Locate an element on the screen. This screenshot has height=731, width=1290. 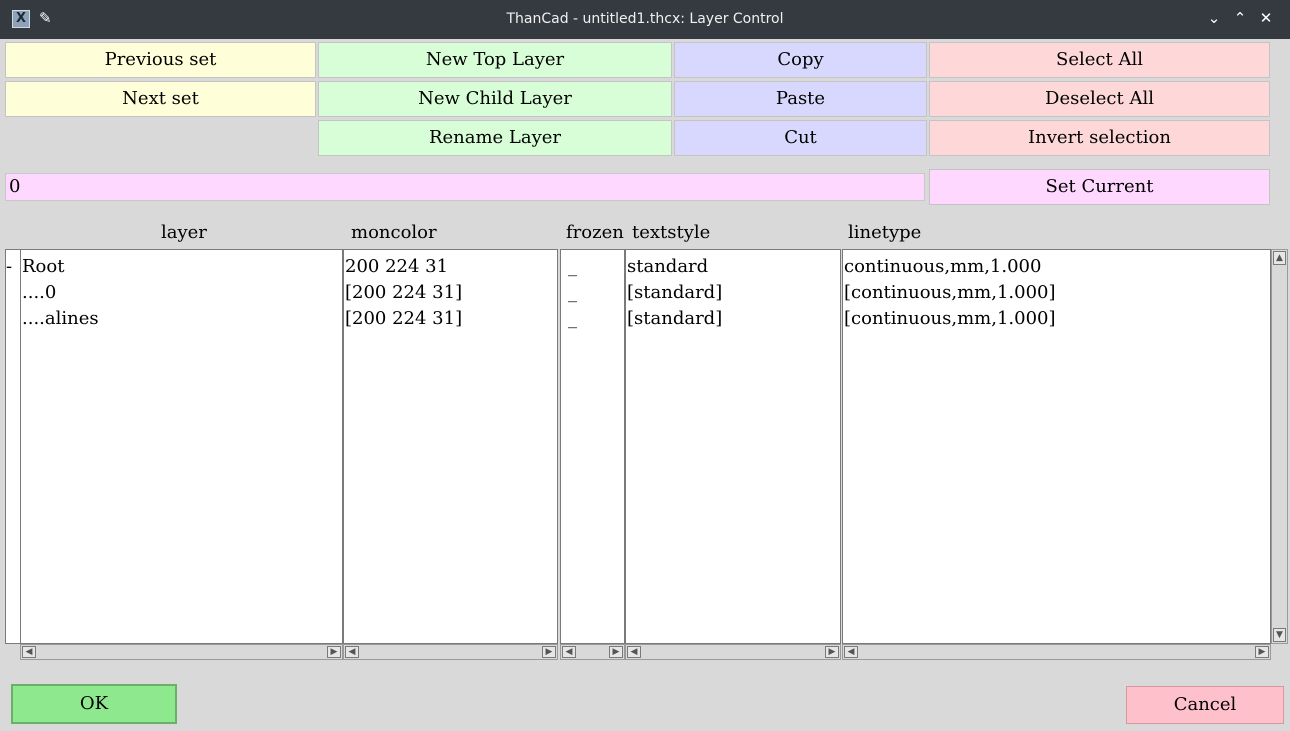
list-item: ....0 is located at coordinates (181, 293).